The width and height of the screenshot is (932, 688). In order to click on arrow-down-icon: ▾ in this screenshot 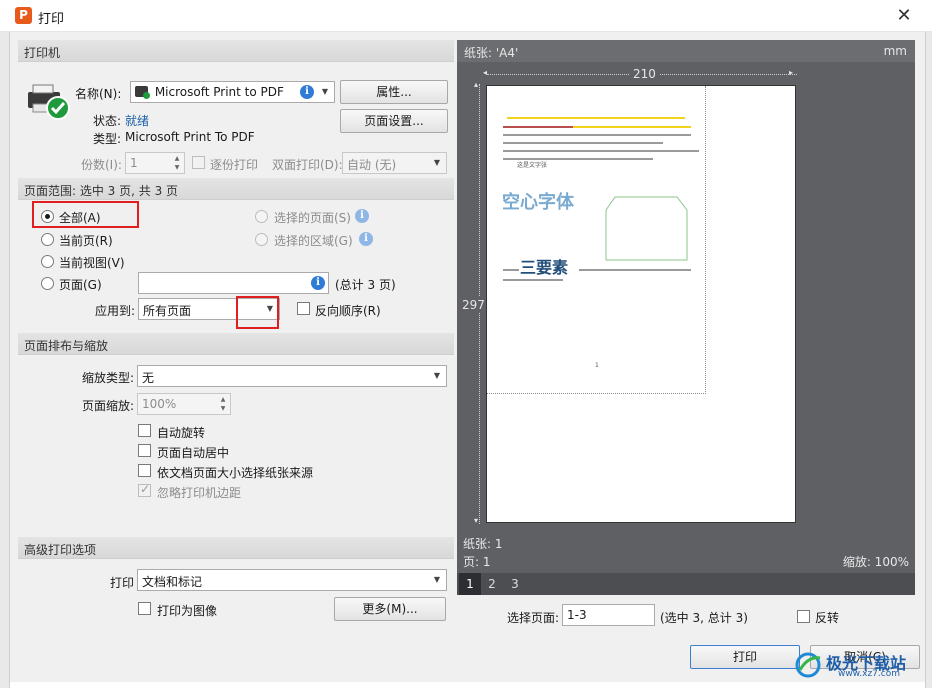, I will do `click(476, 520)`.